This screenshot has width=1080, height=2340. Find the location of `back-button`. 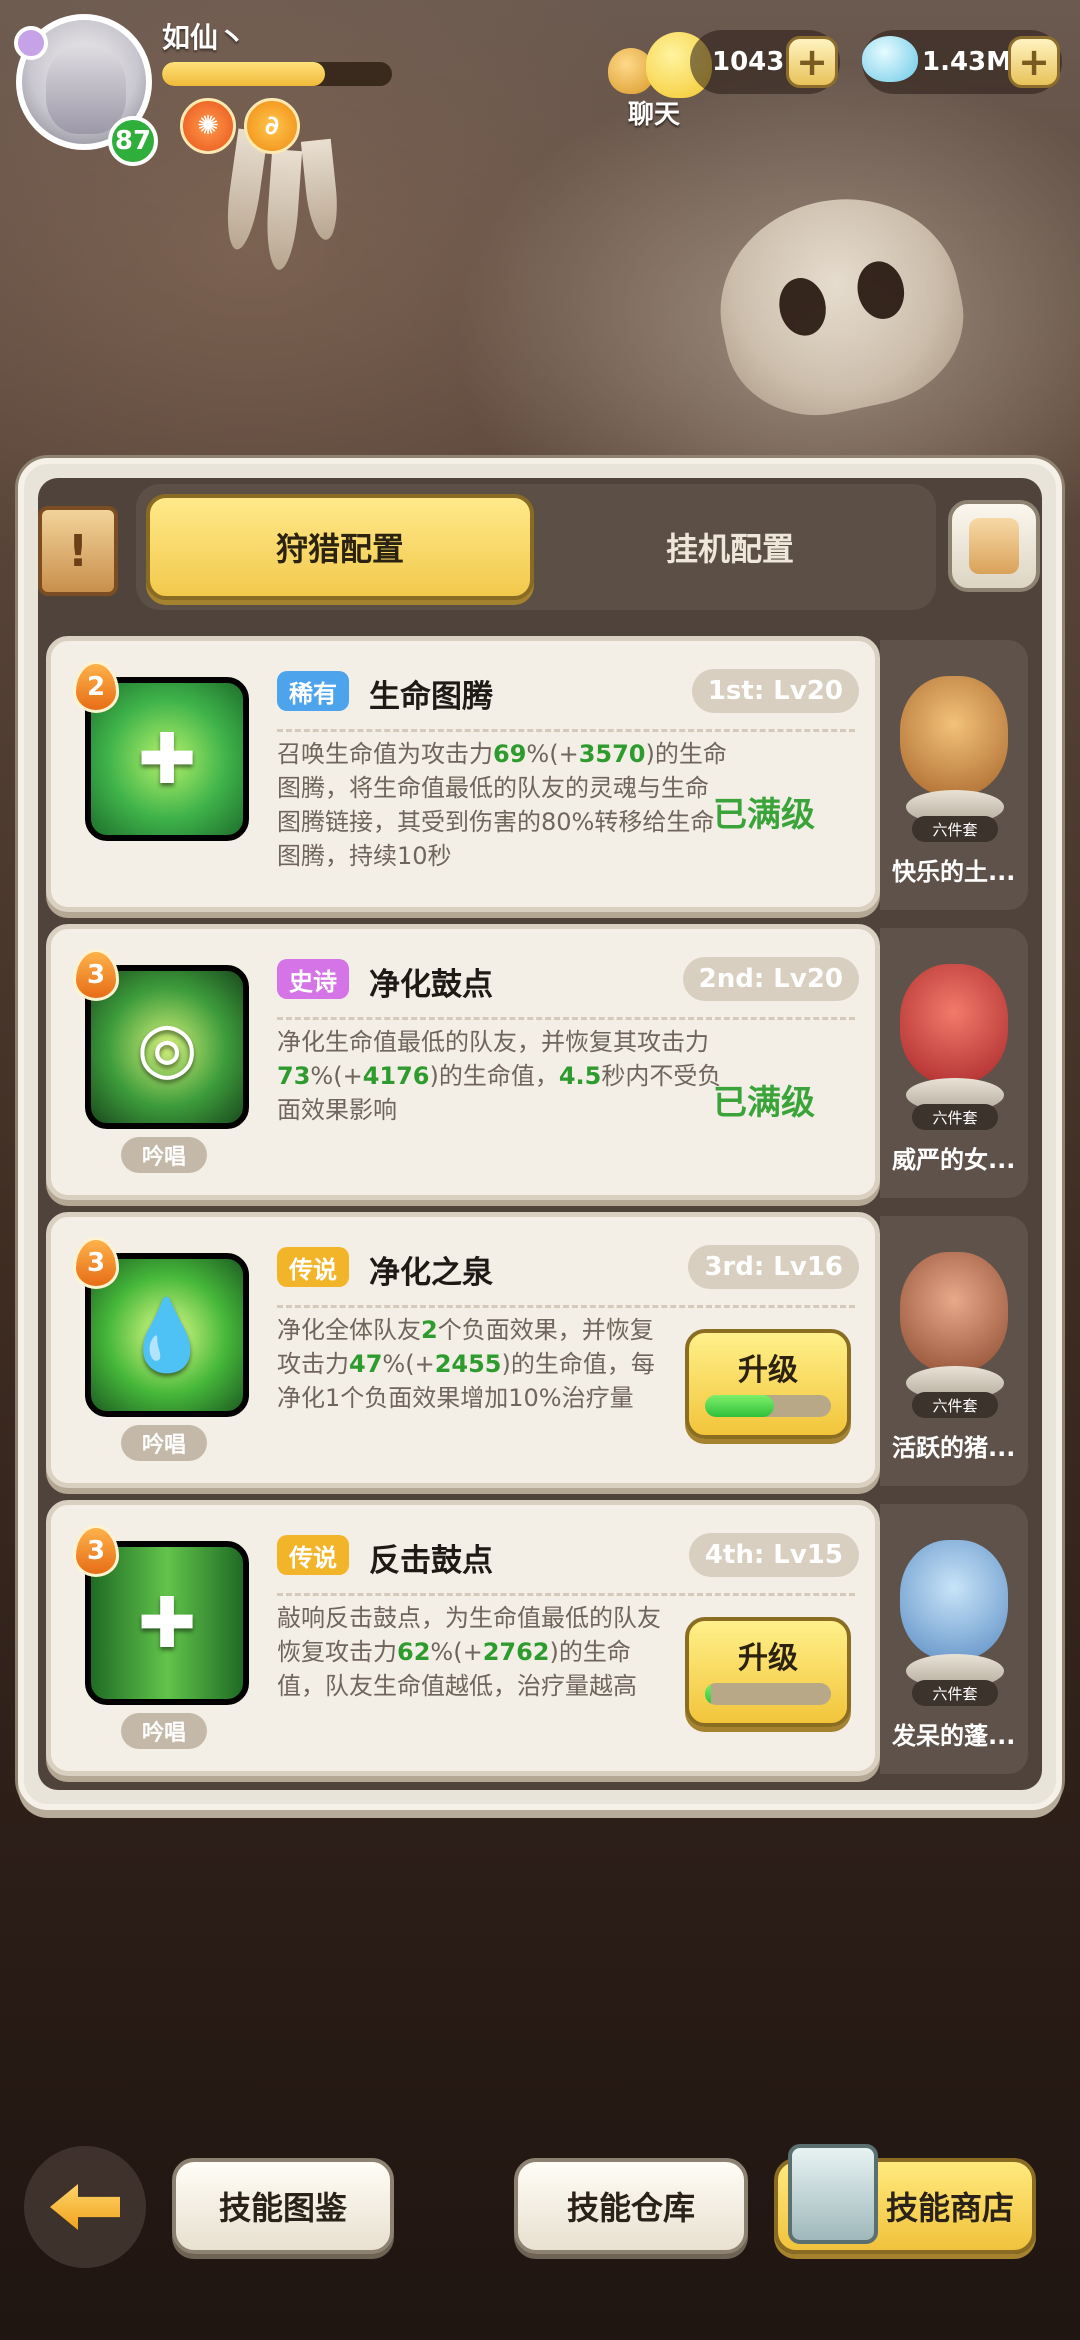

back-button is located at coordinates (85, 2207).